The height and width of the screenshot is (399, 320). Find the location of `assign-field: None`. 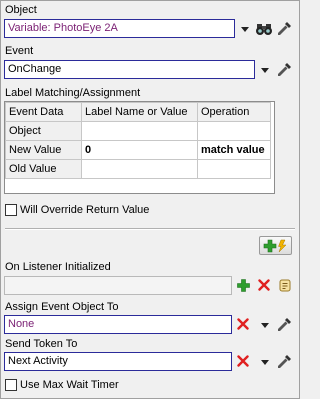

assign-field: None is located at coordinates (118, 324).